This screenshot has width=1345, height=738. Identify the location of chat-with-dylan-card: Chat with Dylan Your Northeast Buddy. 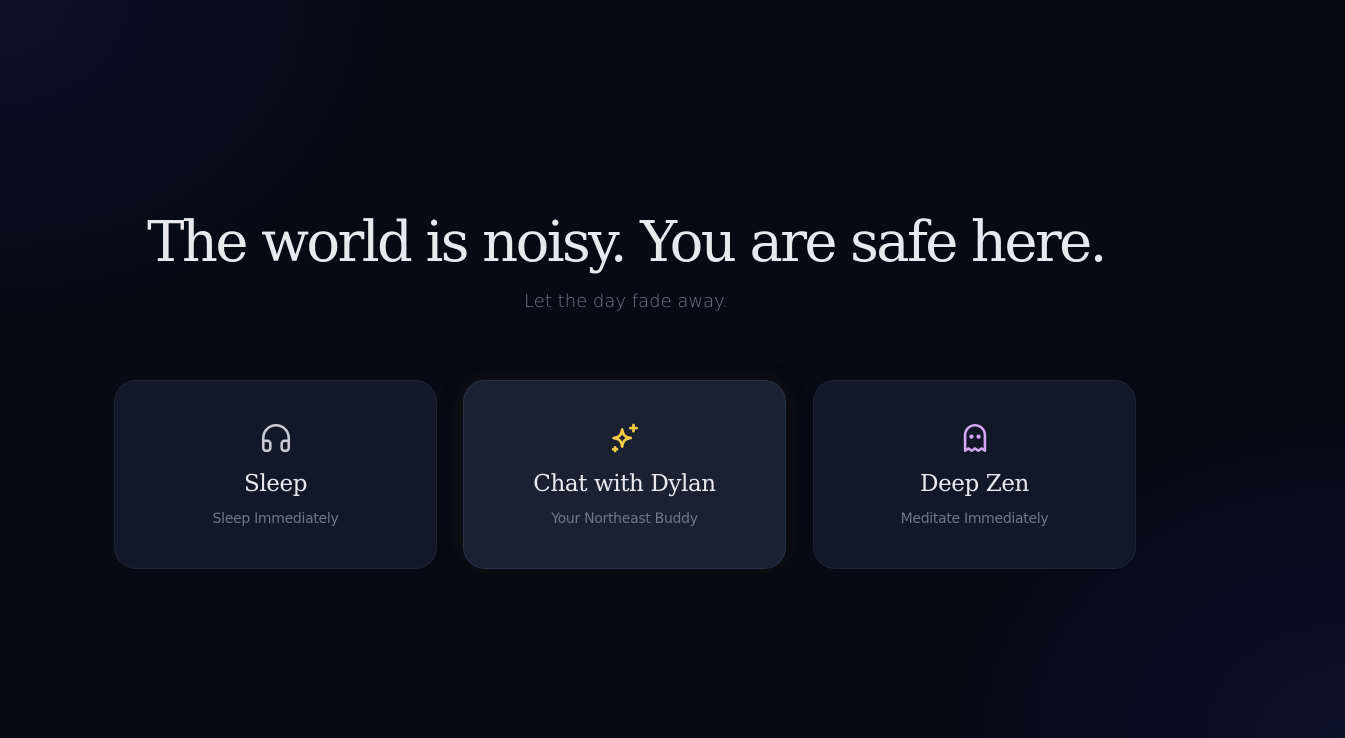
(624, 474).